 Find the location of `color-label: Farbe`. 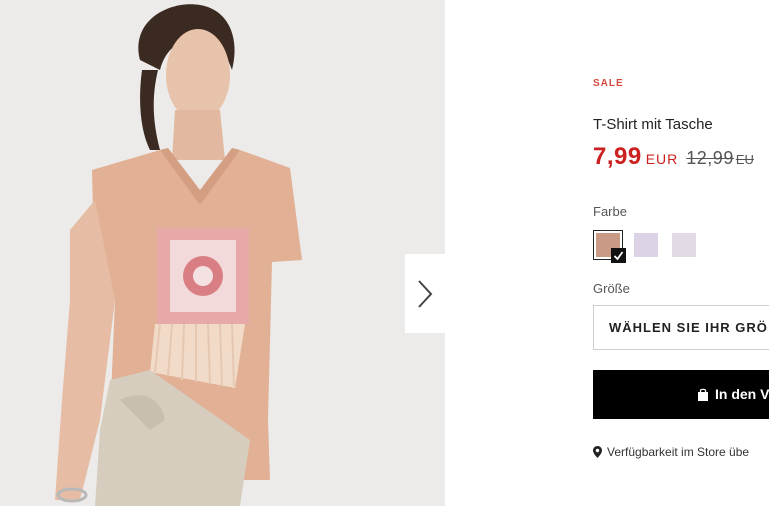

color-label: Farbe is located at coordinates (610, 211).